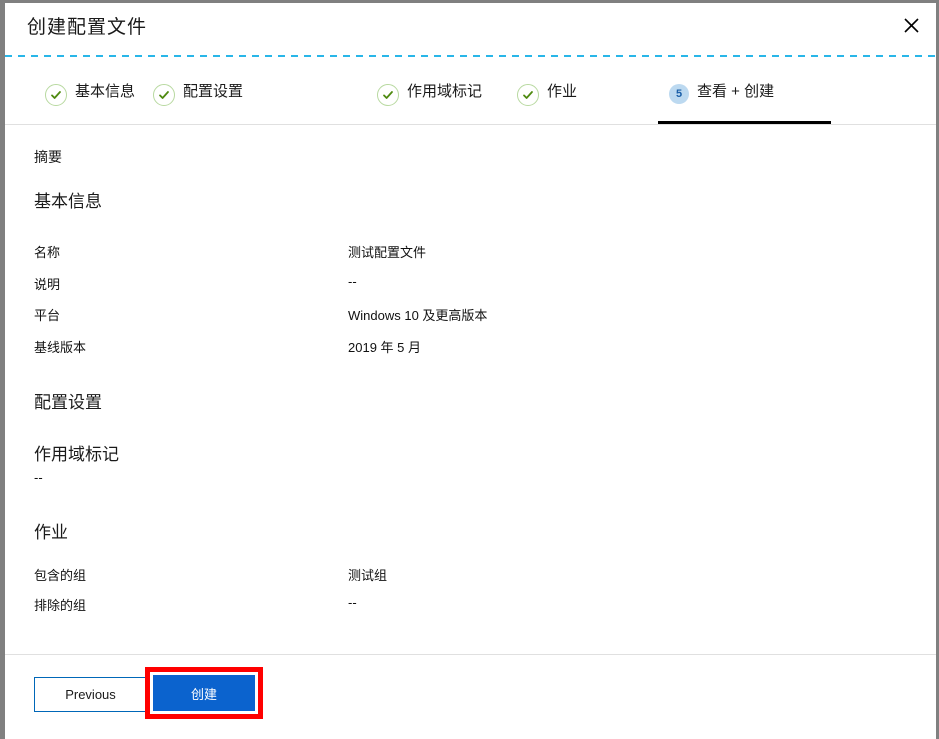  What do you see at coordinates (911, 25) in the screenshot?
I see `close-icon` at bounding box center [911, 25].